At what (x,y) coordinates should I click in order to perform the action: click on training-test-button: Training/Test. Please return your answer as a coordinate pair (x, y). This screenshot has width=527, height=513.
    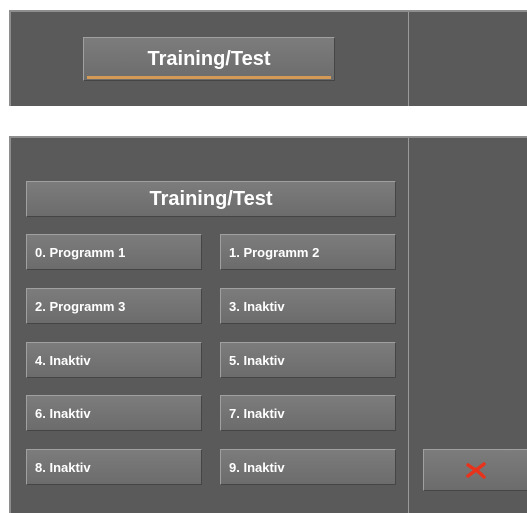
    Looking at the image, I should click on (209, 59).